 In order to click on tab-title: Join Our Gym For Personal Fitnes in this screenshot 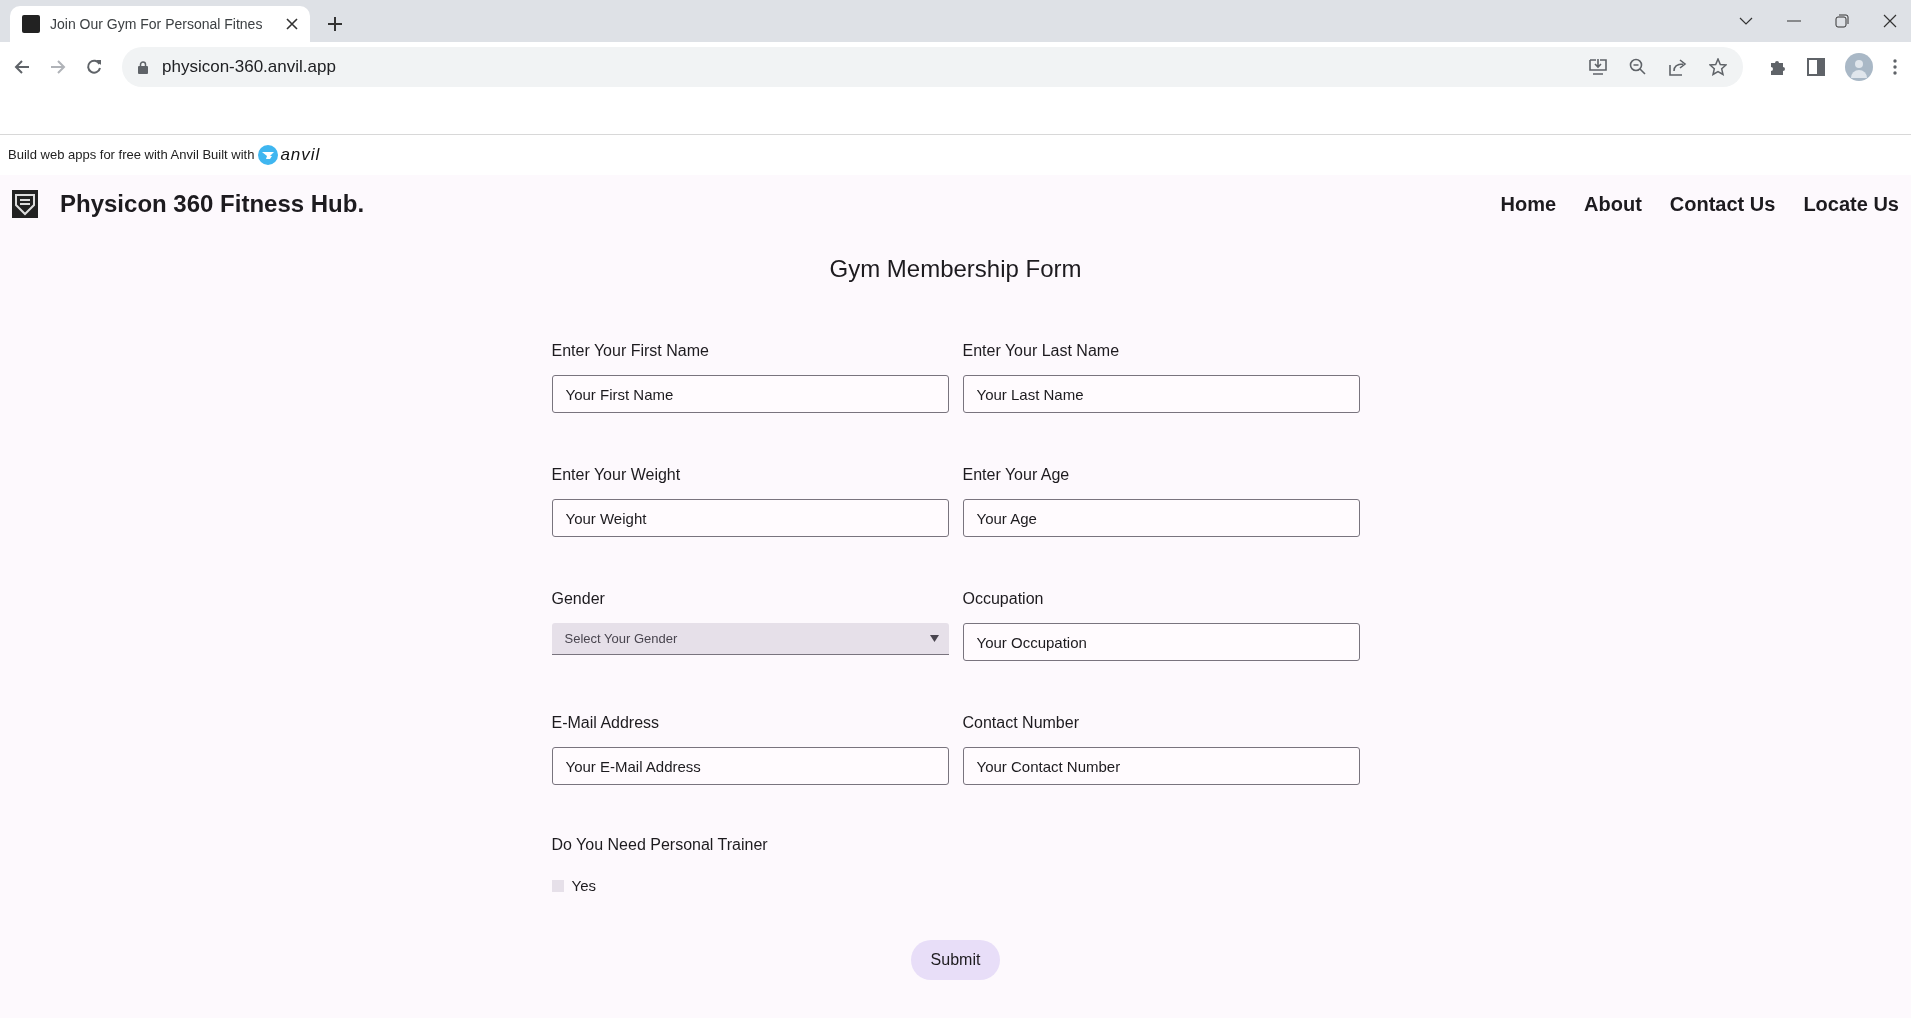, I will do `click(157, 24)`.